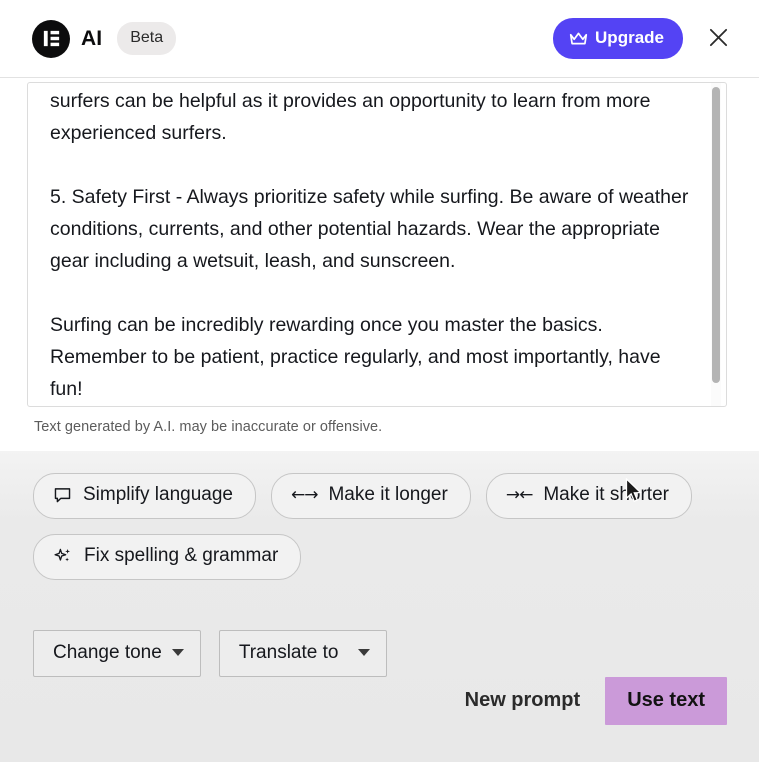  What do you see at coordinates (107, 652) in the screenshot?
I see `dropdown-label: Change tone` at bounding box center [107, 652].